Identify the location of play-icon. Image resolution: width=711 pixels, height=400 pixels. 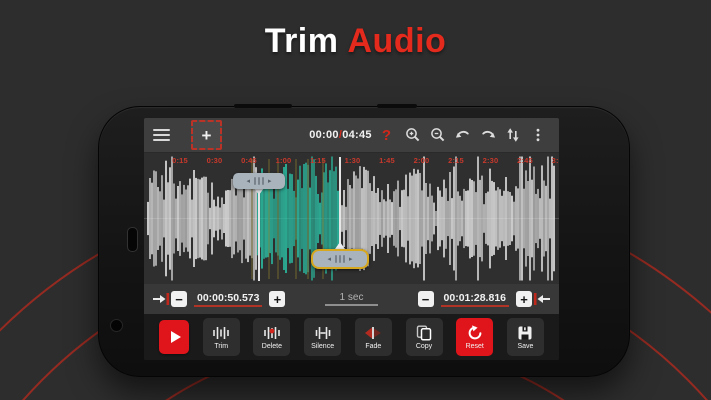
(175, 337).